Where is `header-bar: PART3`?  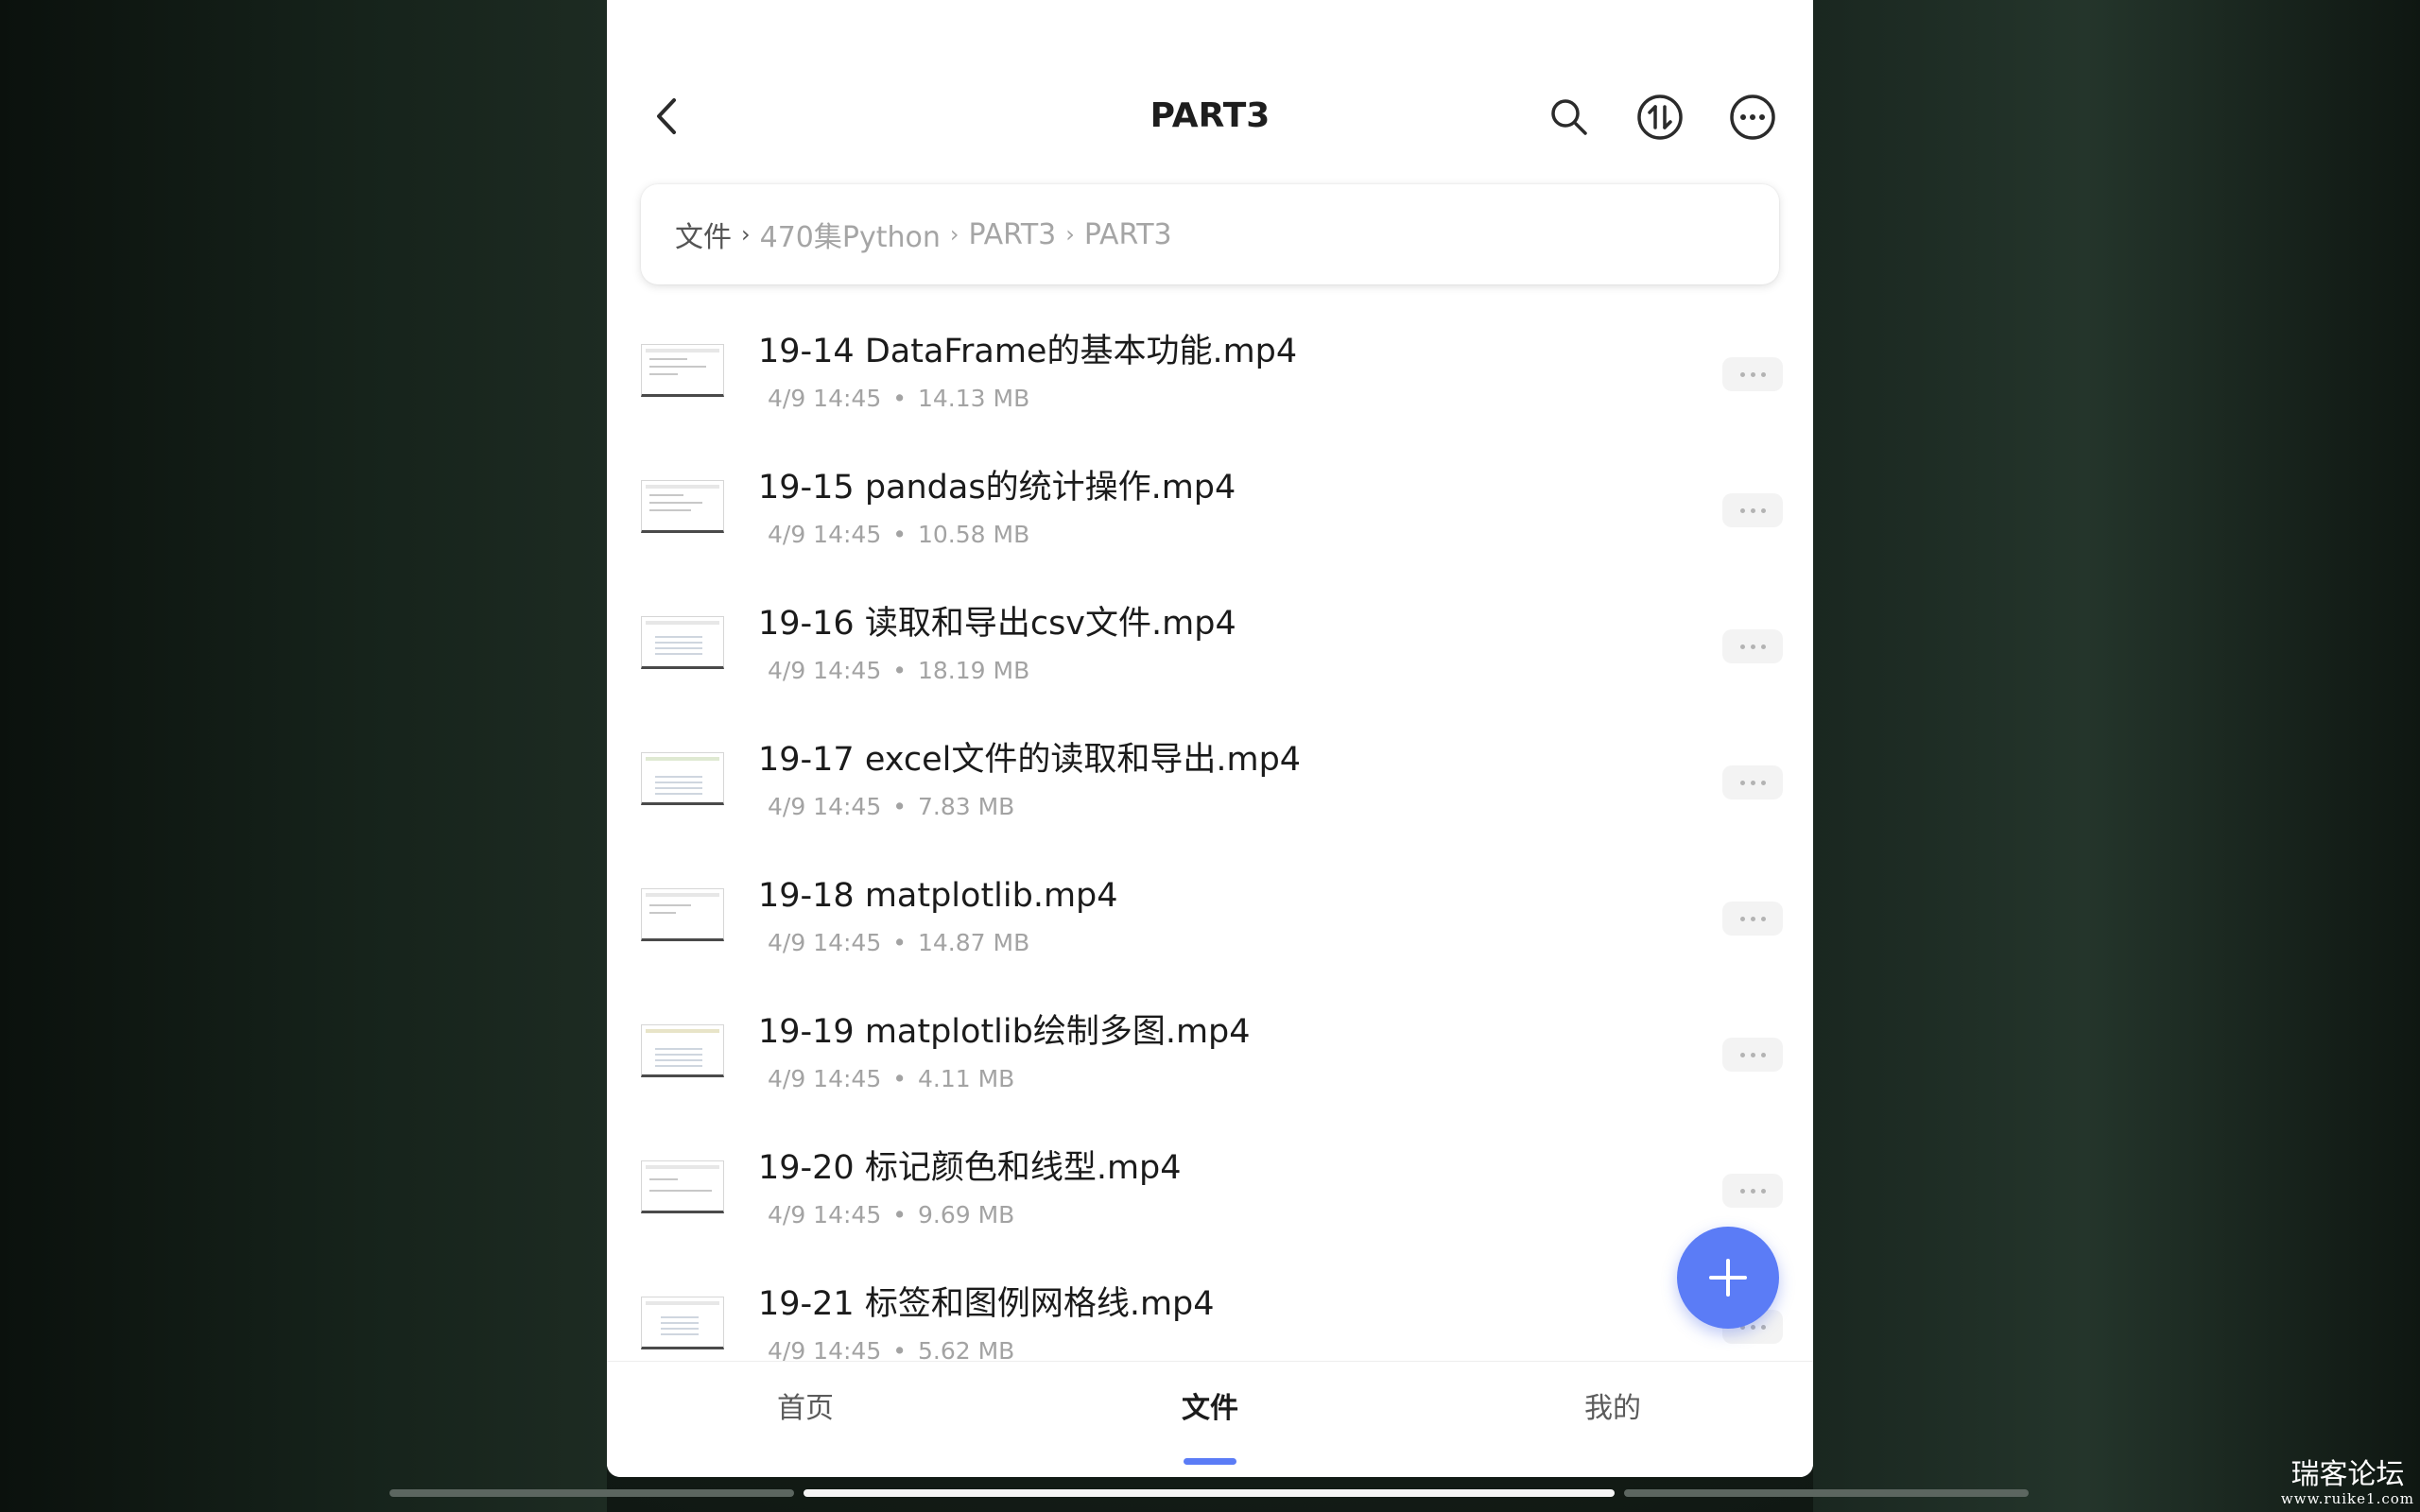 header-bar: PART3 is located at coordinates (1210, 116).